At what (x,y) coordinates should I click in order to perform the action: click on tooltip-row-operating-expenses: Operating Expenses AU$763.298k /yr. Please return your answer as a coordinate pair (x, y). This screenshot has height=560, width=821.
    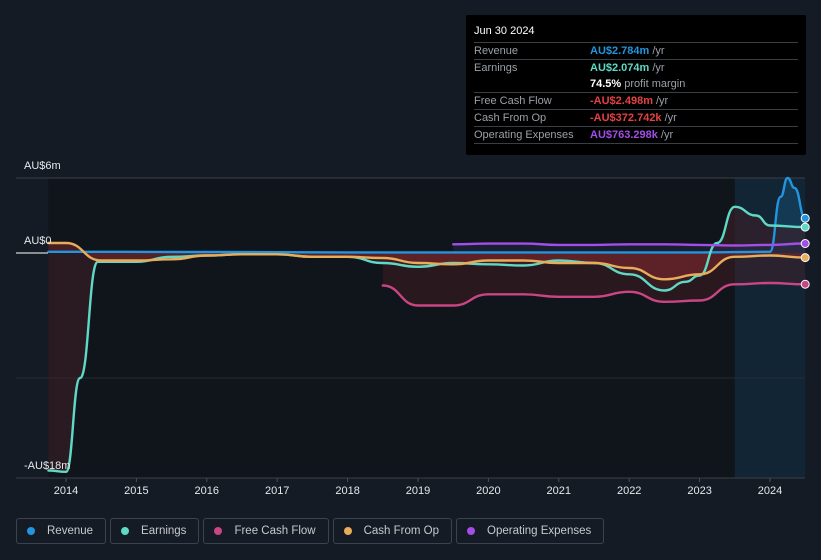
    Looking at the image, I should click on (636, 134).